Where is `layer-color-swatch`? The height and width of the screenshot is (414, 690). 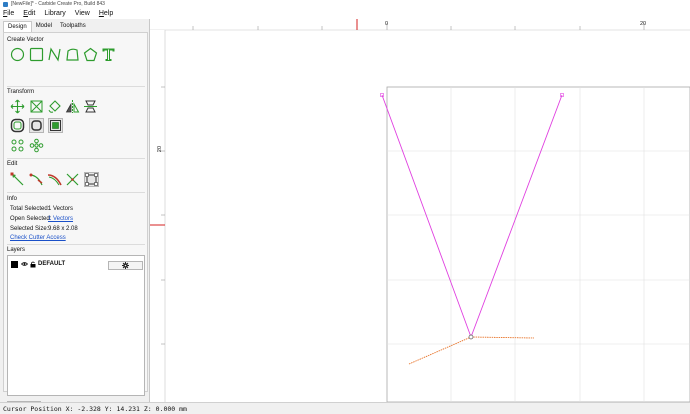 layer-color-swatch is located at coordinates (14, 264).